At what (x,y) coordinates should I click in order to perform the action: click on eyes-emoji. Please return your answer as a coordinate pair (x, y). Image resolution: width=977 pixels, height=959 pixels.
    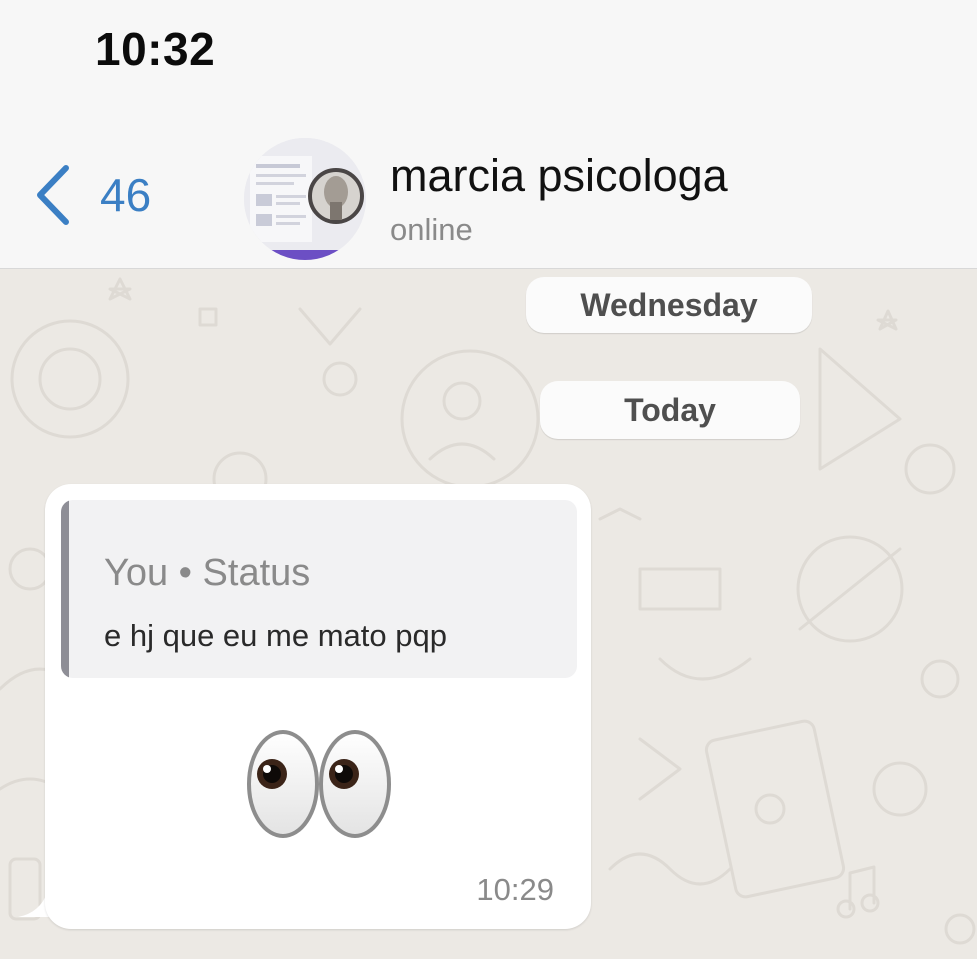
    Looking at the image, I should click on (321, 786).